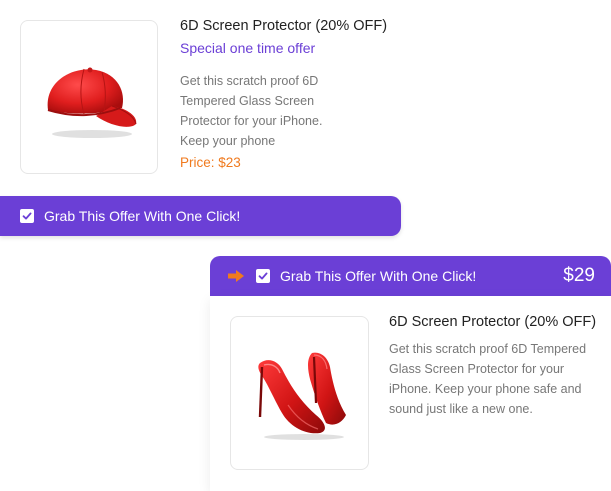 This screenshot has width=611, height=491. I want to click on grab-offer-button: Grab This Offer With One Click!, so click(200, 216).